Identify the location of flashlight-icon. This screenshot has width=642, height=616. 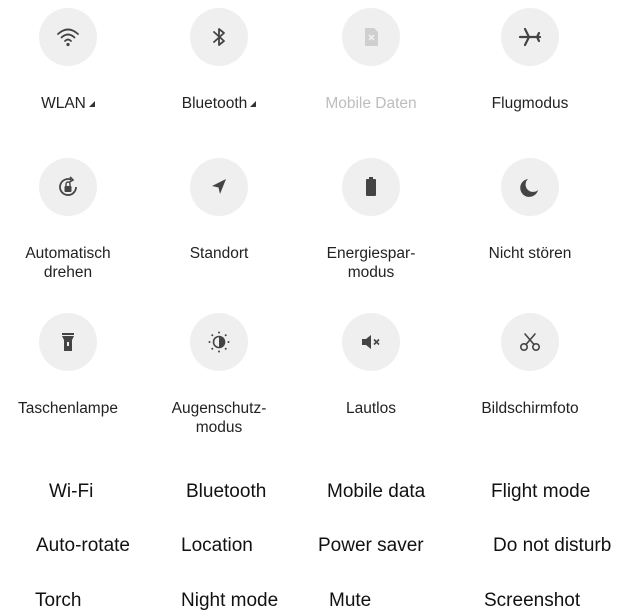
(68, 342).